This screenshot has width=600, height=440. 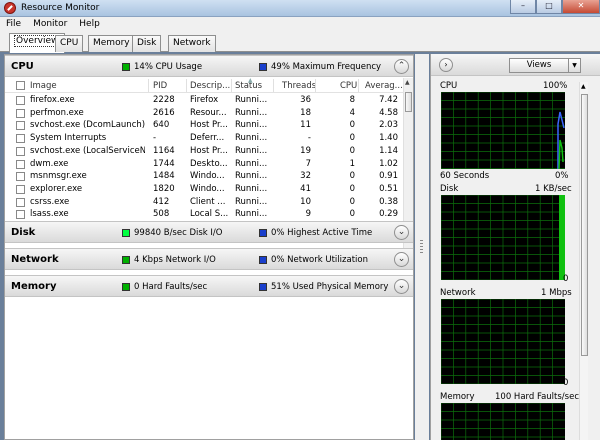 I want to click on table-cell: 10, so click(x=305, y=201).